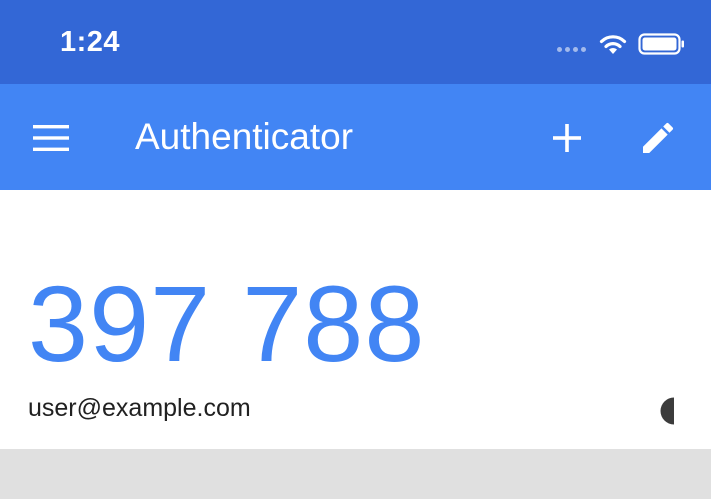  What do you see at coordinates (613, 44) in the screenshot?
I see `wifi-icon` at bounding box center [613, 44].